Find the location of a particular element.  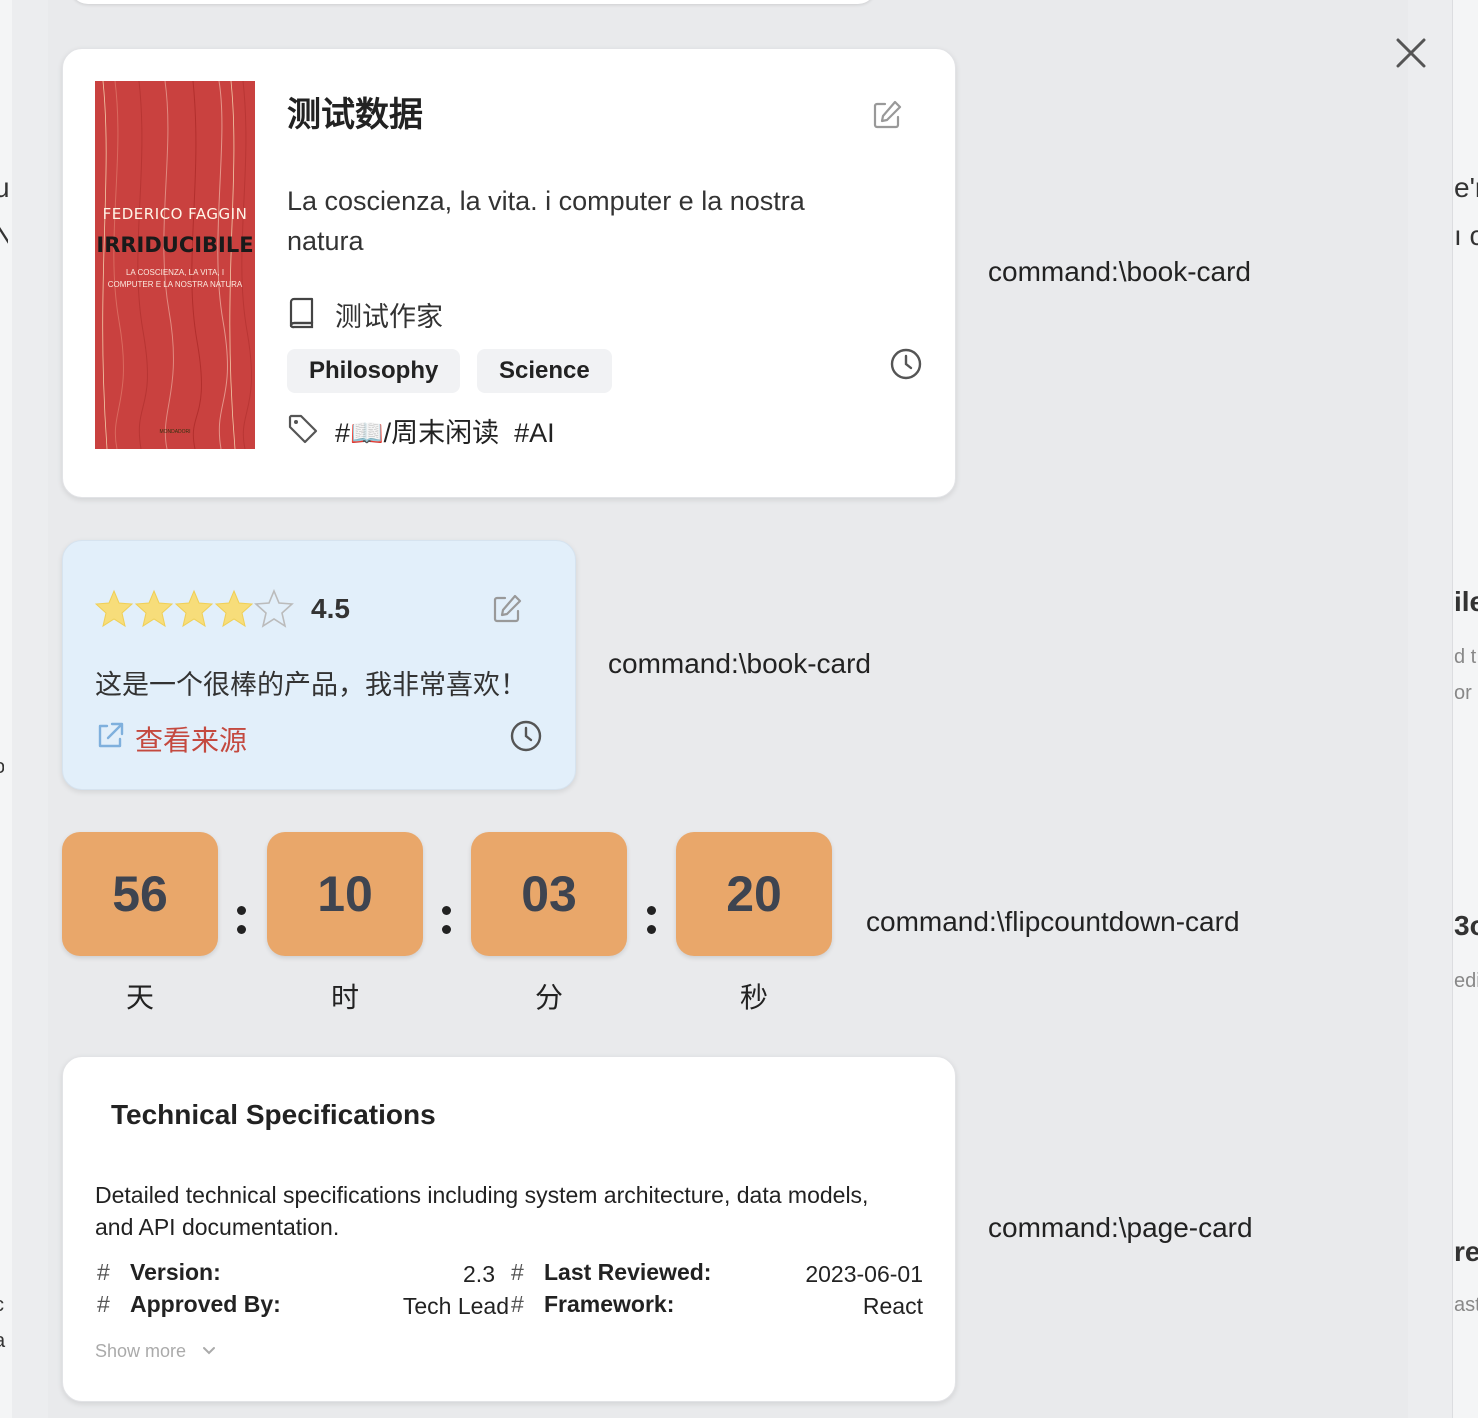

background-peek-text: re is located at coordinates (1466, 1251).